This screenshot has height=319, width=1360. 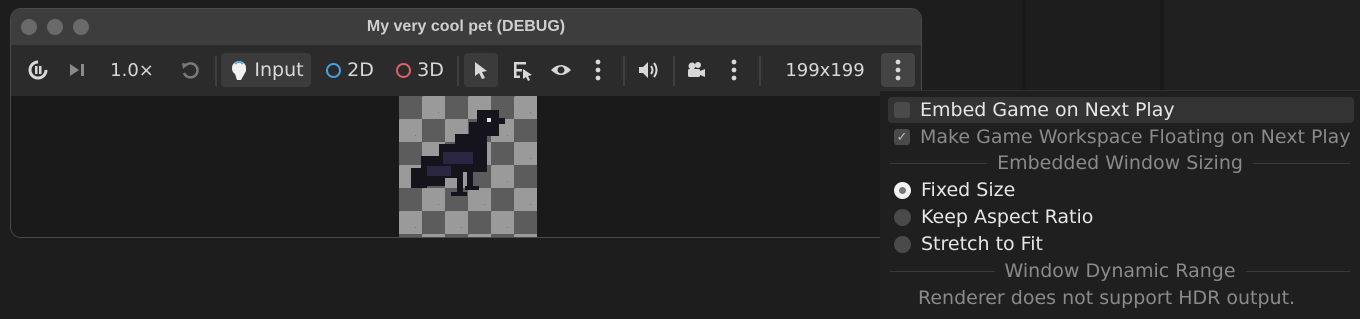 I want to click on step-icon, so click(x=77, y=70).